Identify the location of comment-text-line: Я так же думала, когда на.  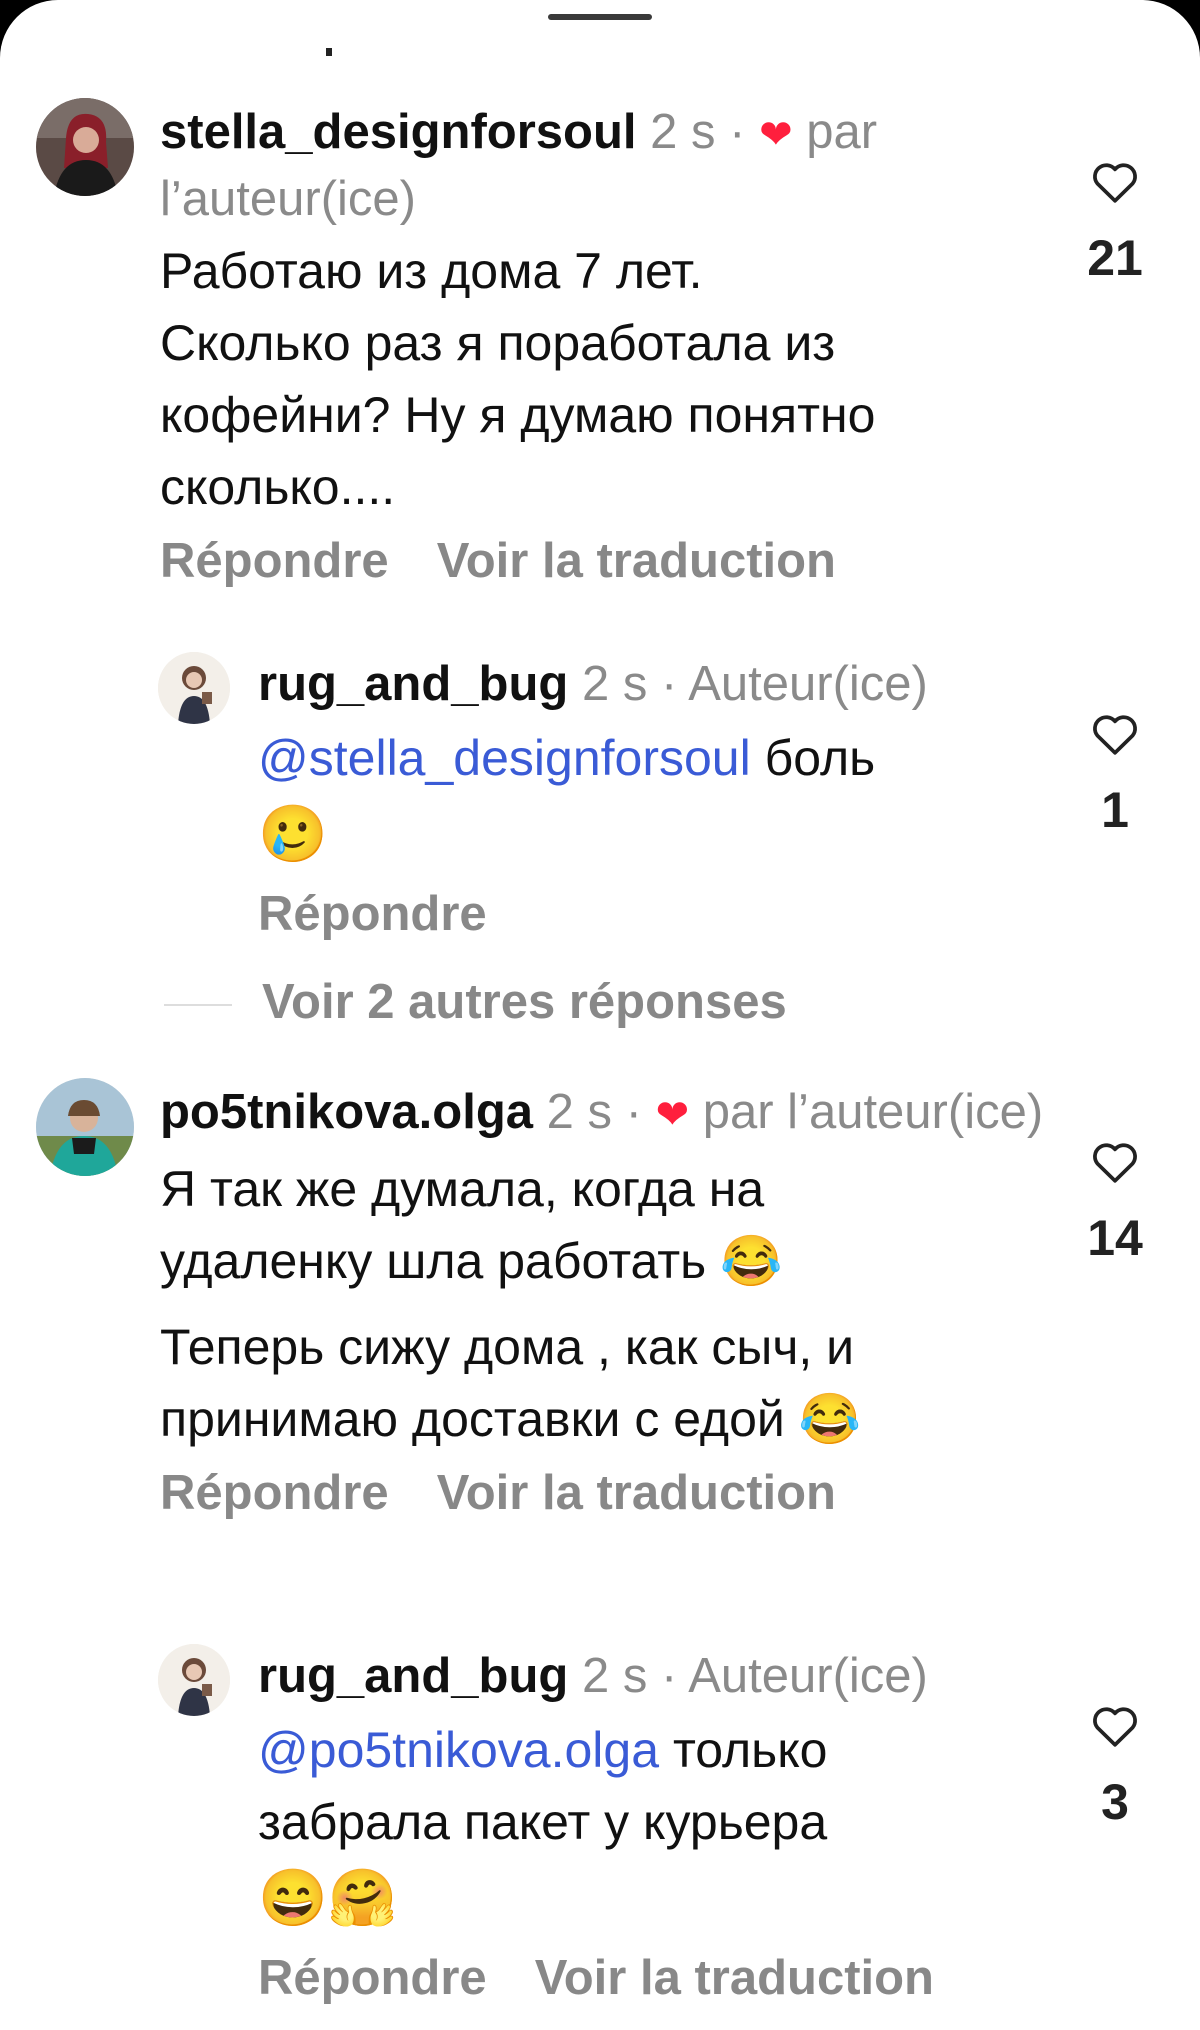
(462, 1189).